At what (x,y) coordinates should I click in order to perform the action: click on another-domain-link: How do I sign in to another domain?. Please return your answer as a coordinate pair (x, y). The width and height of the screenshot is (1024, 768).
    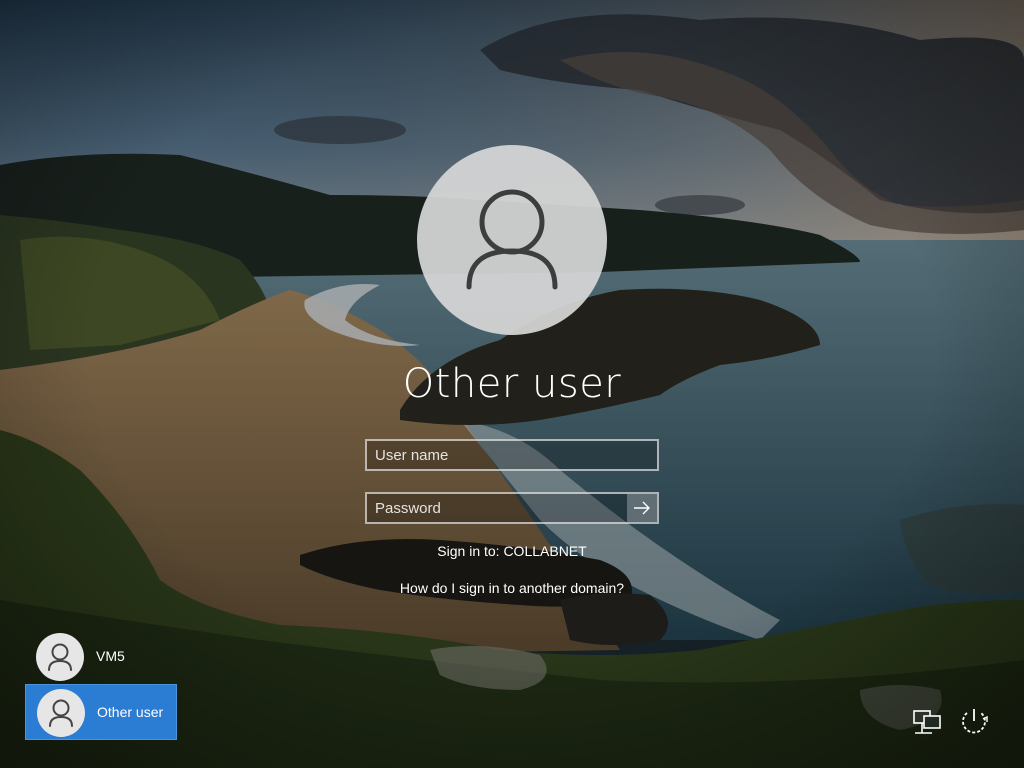
    Looking at the image, I should click on (512, 588).